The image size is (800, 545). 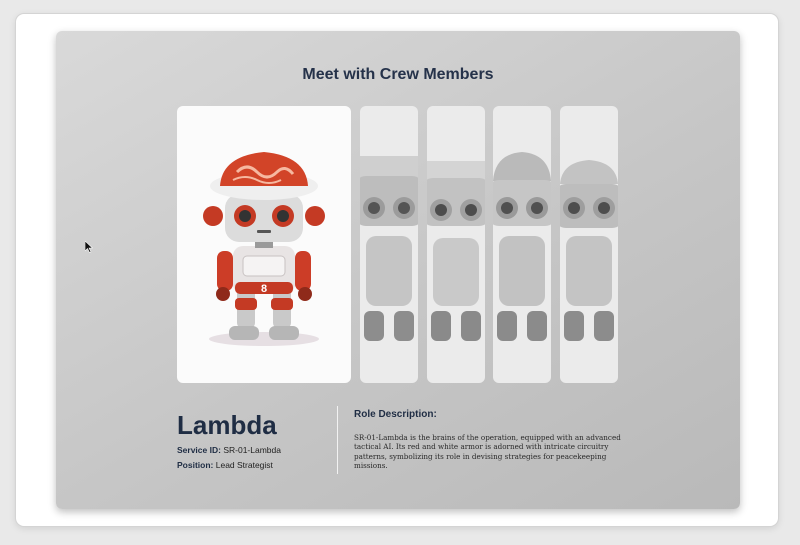 I want to click on role-heading: Role Description:, so click(x=395, y=414).